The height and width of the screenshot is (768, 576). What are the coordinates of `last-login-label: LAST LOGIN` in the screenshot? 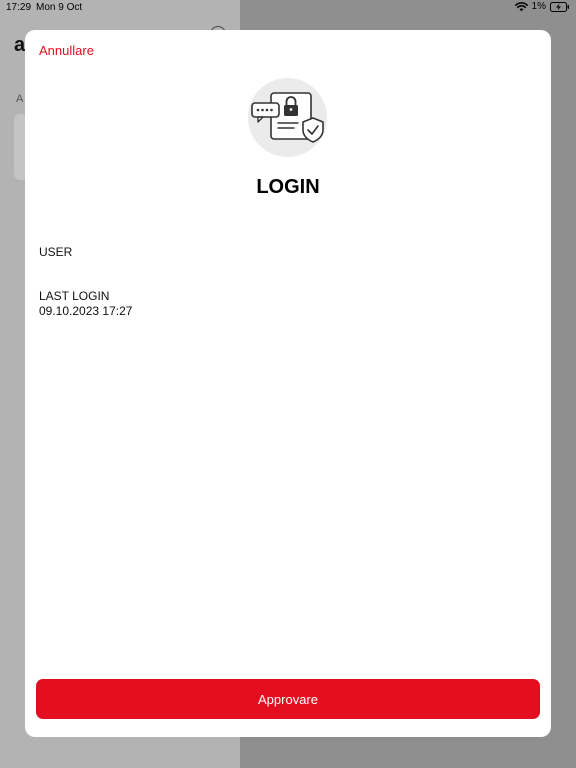 It's located at (74, 296).